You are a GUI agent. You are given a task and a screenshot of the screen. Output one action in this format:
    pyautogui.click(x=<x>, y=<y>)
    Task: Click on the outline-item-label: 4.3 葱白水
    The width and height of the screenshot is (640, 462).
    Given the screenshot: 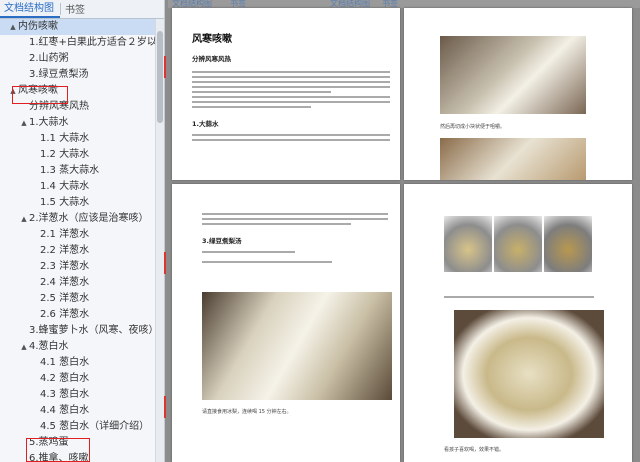 What is the action you would take?
    pyautogui.click(x=65, y=394)
    